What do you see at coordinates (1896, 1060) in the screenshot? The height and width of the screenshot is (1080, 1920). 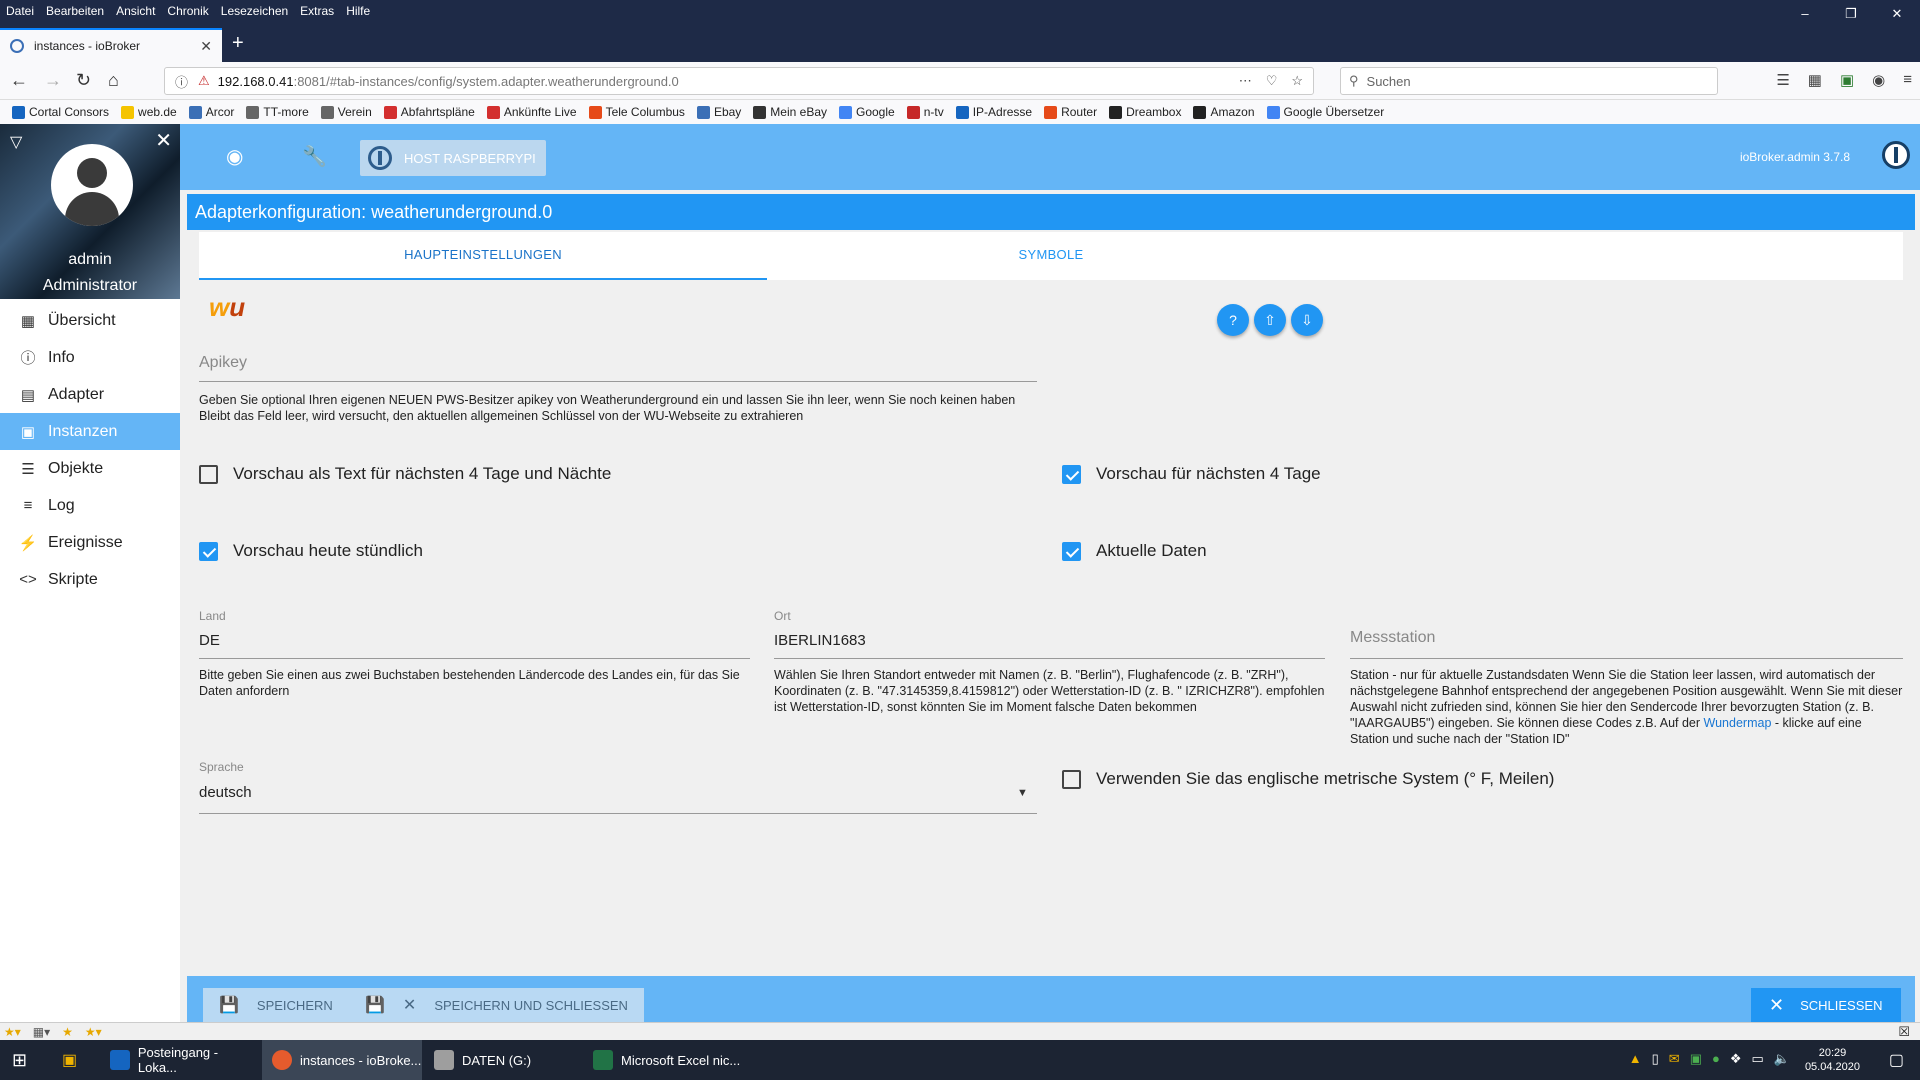 I see `notification-icon: ▢` at bounding box center [1896, 1060].